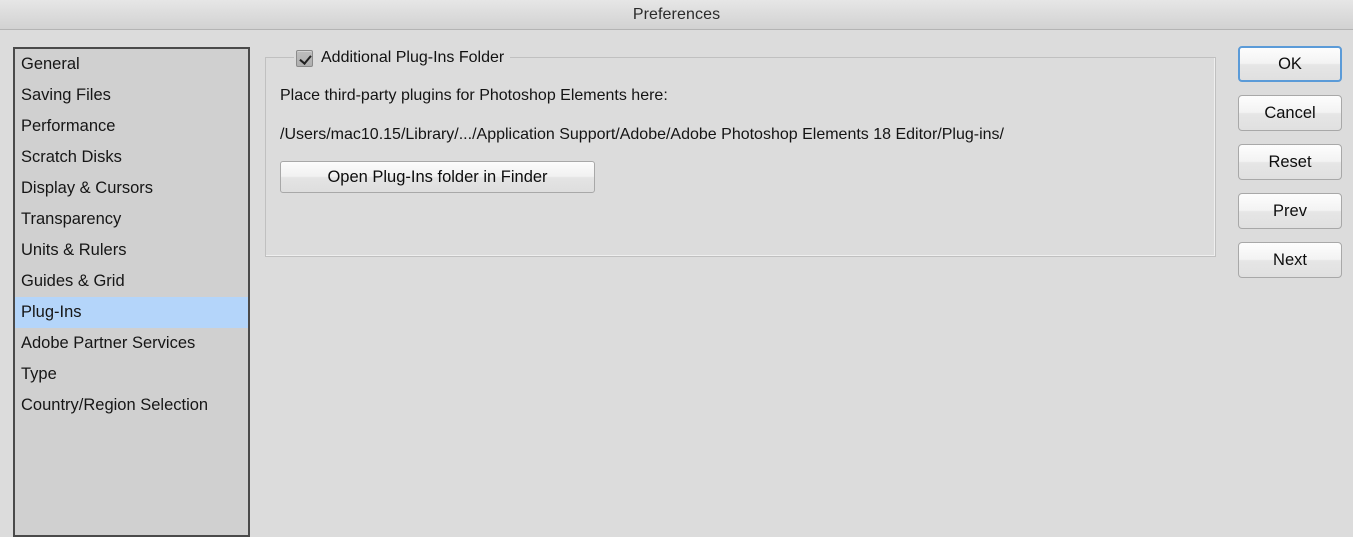 The width and height of the screenshot is (1353, 537). Describe the element at coordinates (73, 281) in the screenshot. I see `sidebar-item-label: Guides & Grid` at that location.